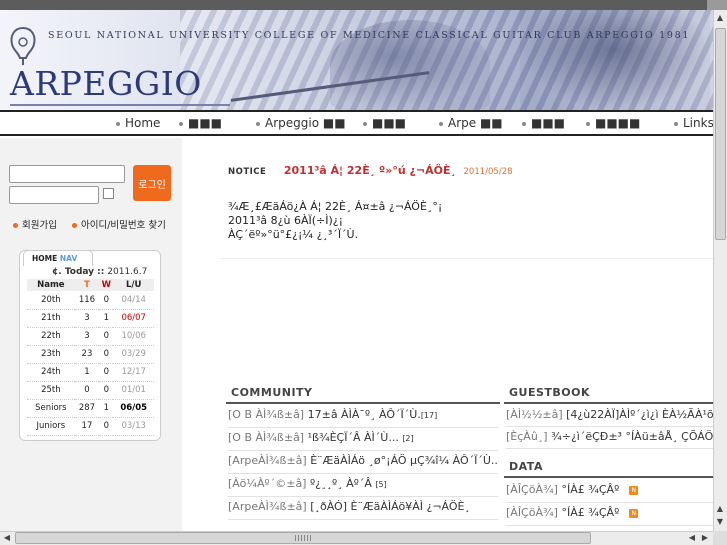 The height and width of the screenshot is (545, 727). I want to click on col-t: T, so click(87, 285).